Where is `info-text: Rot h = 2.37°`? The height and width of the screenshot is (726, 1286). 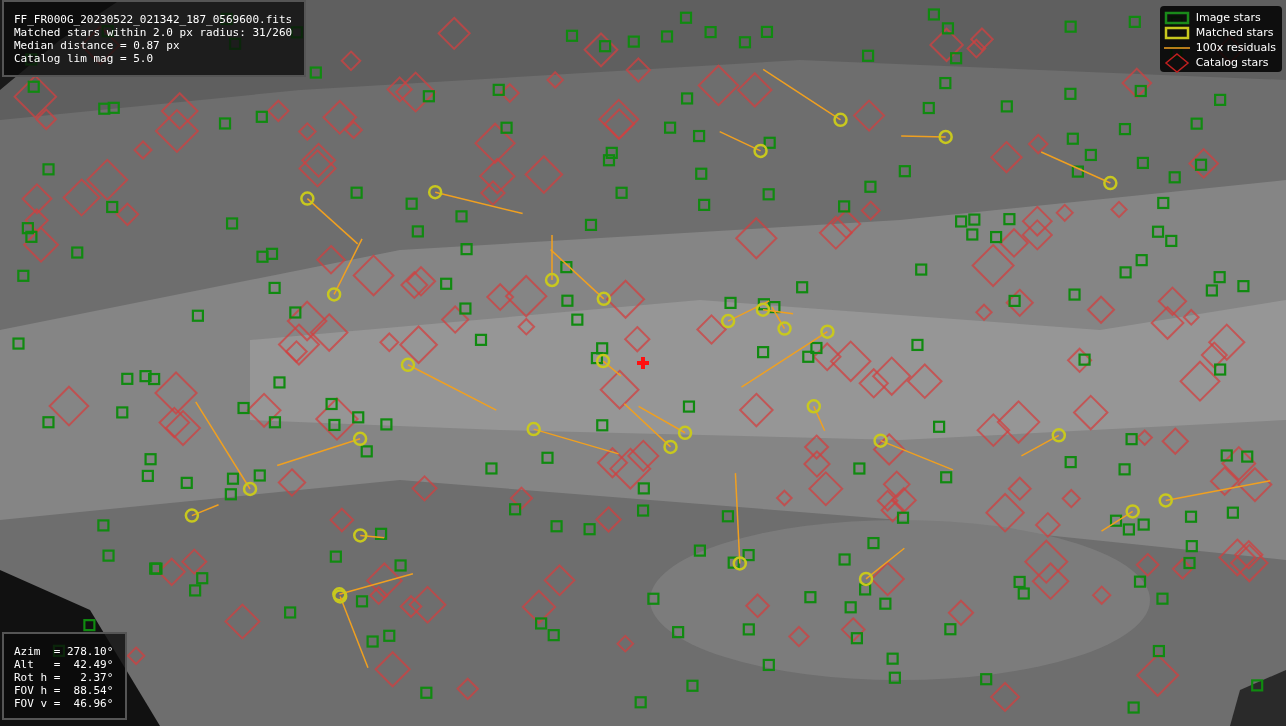 info-text: Rot h = 2.37° is located at coordinates (64, 677).